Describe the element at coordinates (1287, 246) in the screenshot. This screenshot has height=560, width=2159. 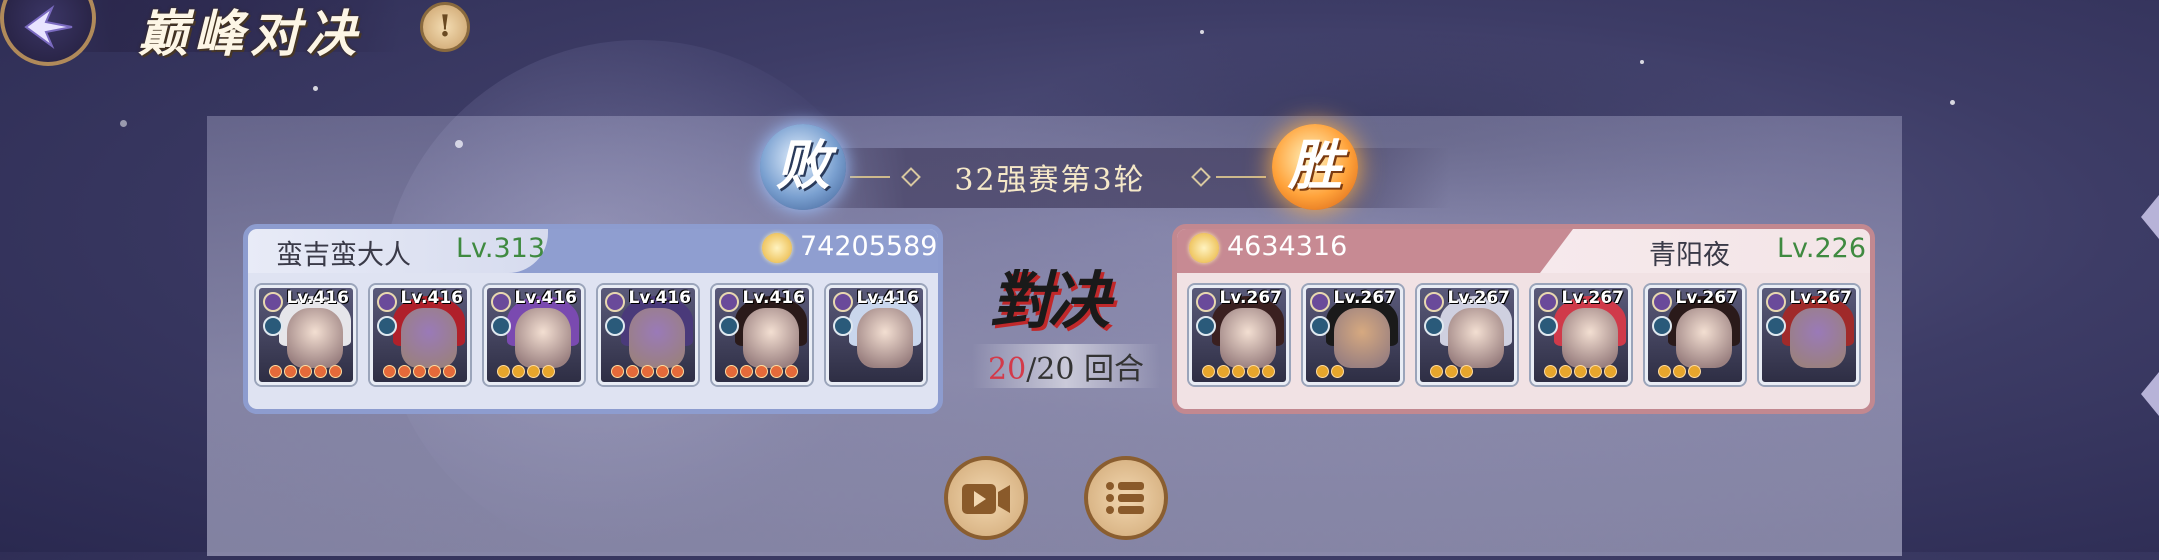
I see `player-power: 4634316` at that location.